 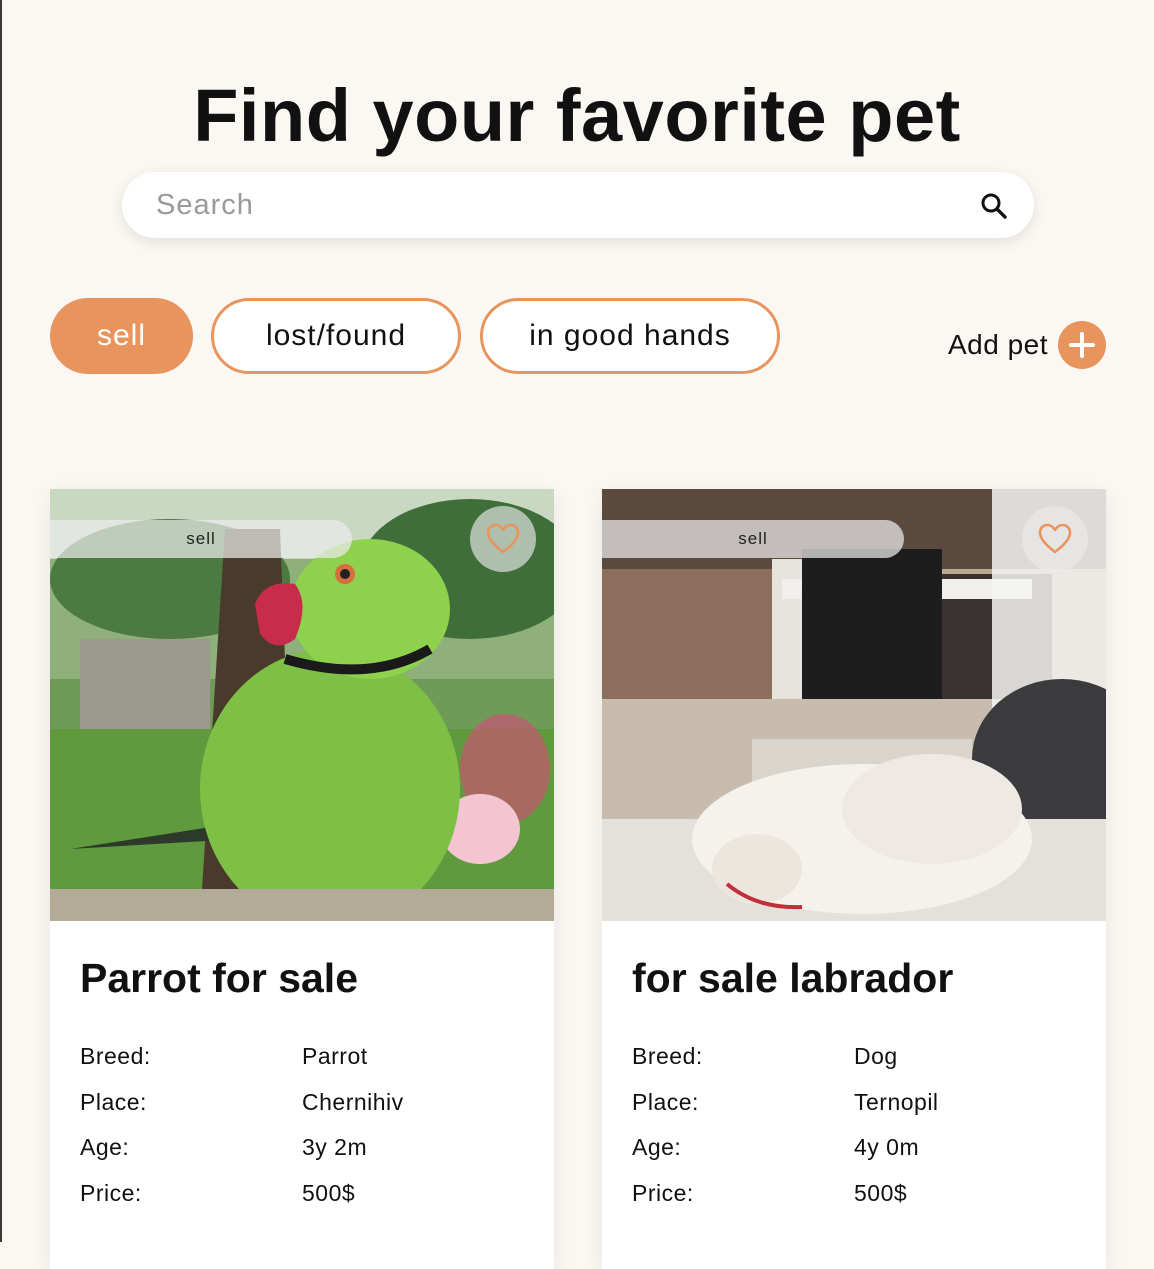 What do you see at coordinates (121, 336) in the screenshot?
I see `filter-sell: sell` at bounding box center [121, 336].